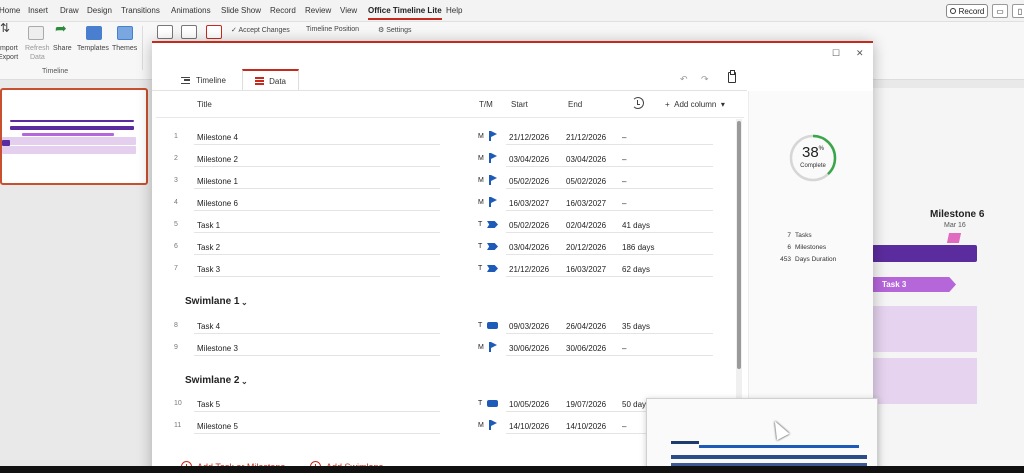  I want to click on redo-icon: ↷, so click(705, 79).